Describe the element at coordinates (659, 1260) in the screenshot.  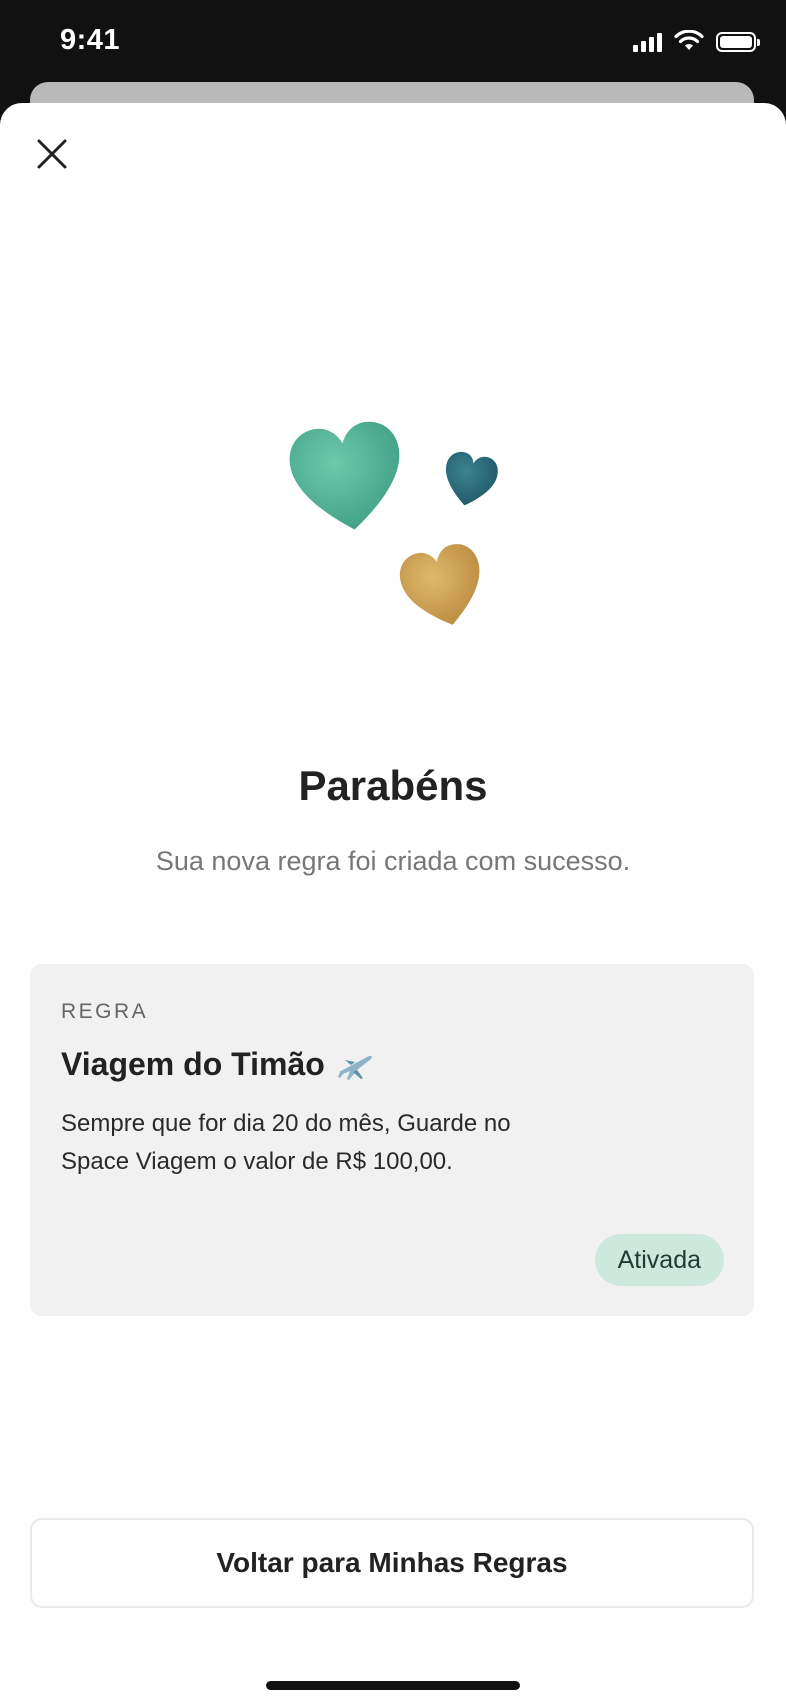
I see `status-badge: Ativada` at that location.